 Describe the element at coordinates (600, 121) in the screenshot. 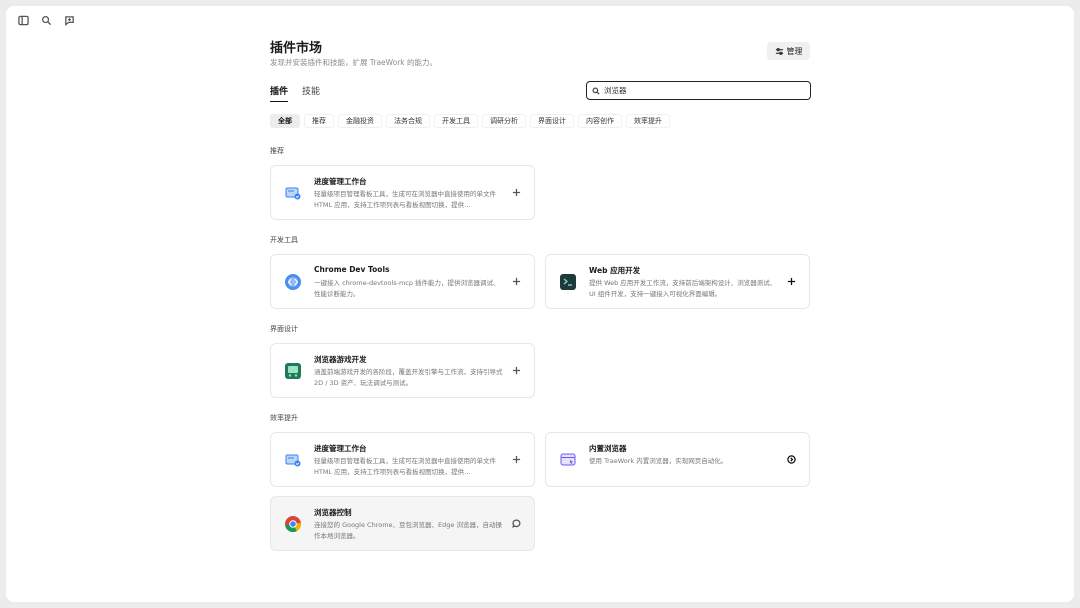

I see `chip-content: 内容创作` at that location.